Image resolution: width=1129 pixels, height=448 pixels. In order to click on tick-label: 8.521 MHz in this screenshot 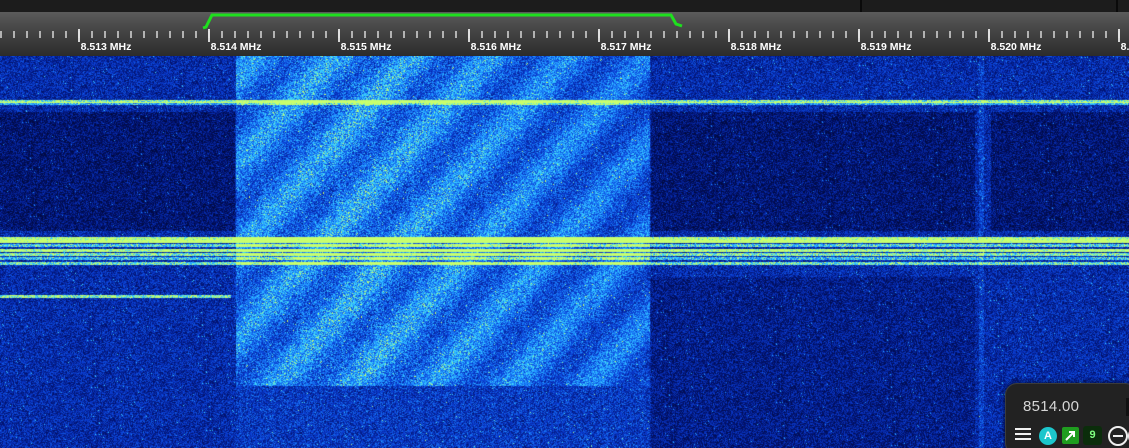, I will do `click(1125, 47)`.